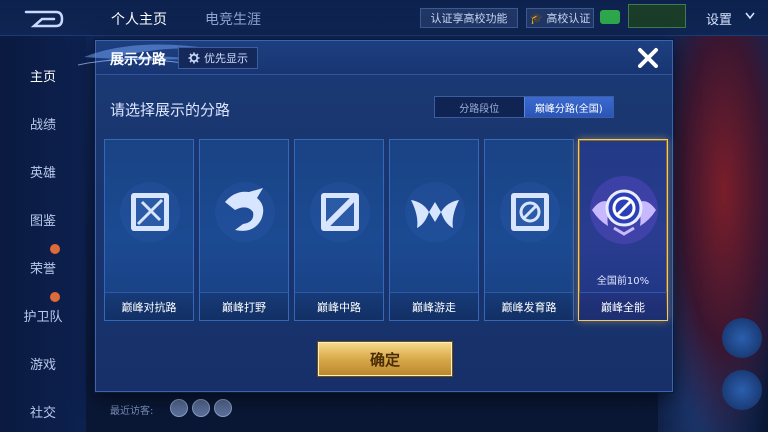 The image size is (768, 432). I want to click on farm-lane-icon, so click(530, 212).